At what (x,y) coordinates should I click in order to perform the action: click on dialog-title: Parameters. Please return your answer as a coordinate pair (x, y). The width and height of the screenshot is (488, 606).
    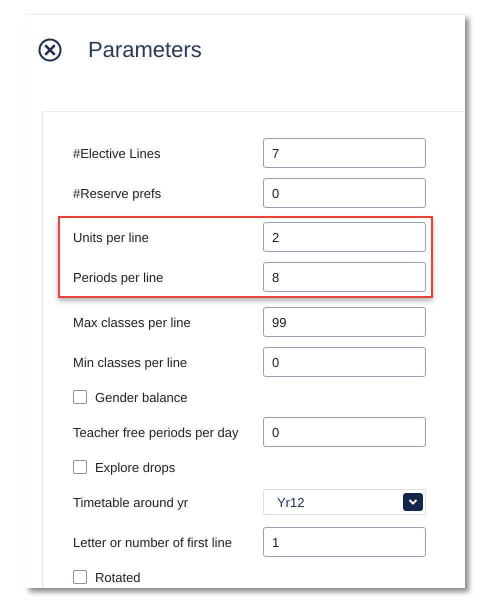
    Looking at the image, I should click on (145, 50).